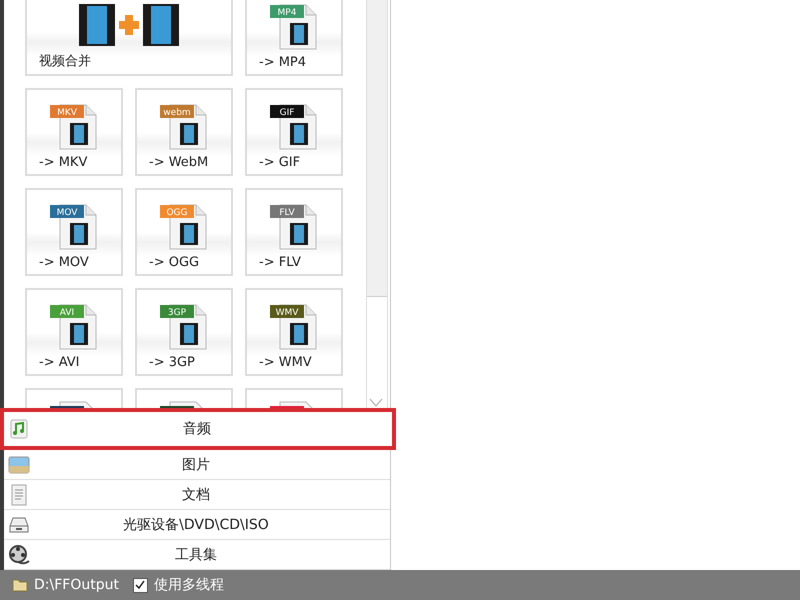 The height and width of the screenshot is (600, 800). What do you see at coordinates (184, 332) in the screenshot?
I see `convert-tile: 3GP -> 3GP` at bounding box center [184, 332].